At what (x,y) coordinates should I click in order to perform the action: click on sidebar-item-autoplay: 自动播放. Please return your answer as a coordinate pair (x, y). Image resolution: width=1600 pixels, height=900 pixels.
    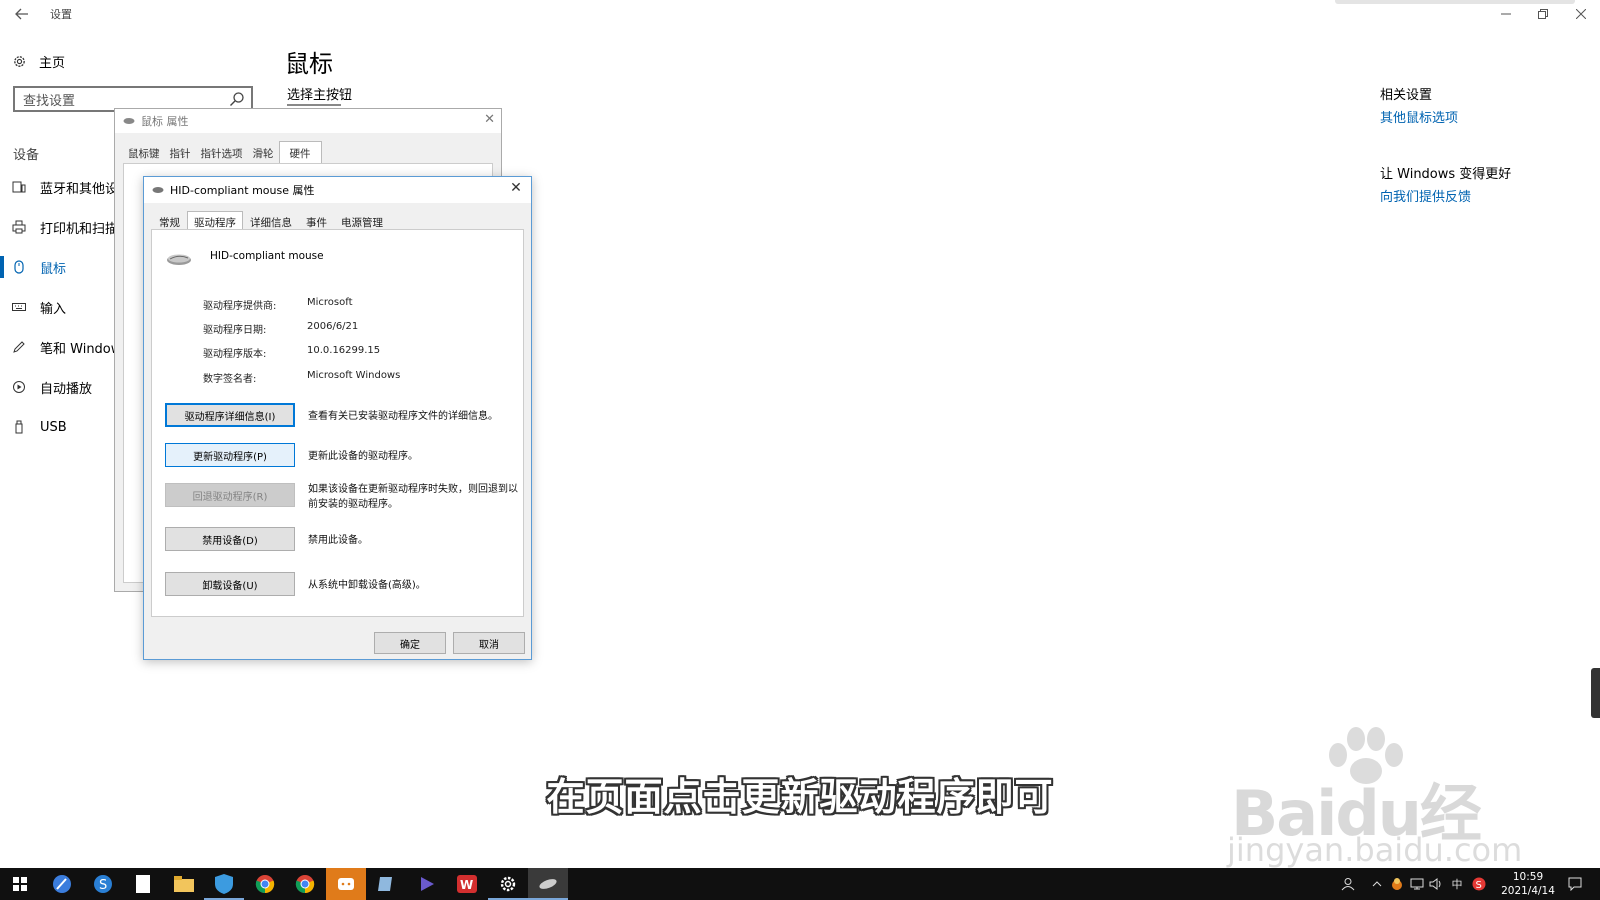
    Looking at the image, I should click on (52, 387).